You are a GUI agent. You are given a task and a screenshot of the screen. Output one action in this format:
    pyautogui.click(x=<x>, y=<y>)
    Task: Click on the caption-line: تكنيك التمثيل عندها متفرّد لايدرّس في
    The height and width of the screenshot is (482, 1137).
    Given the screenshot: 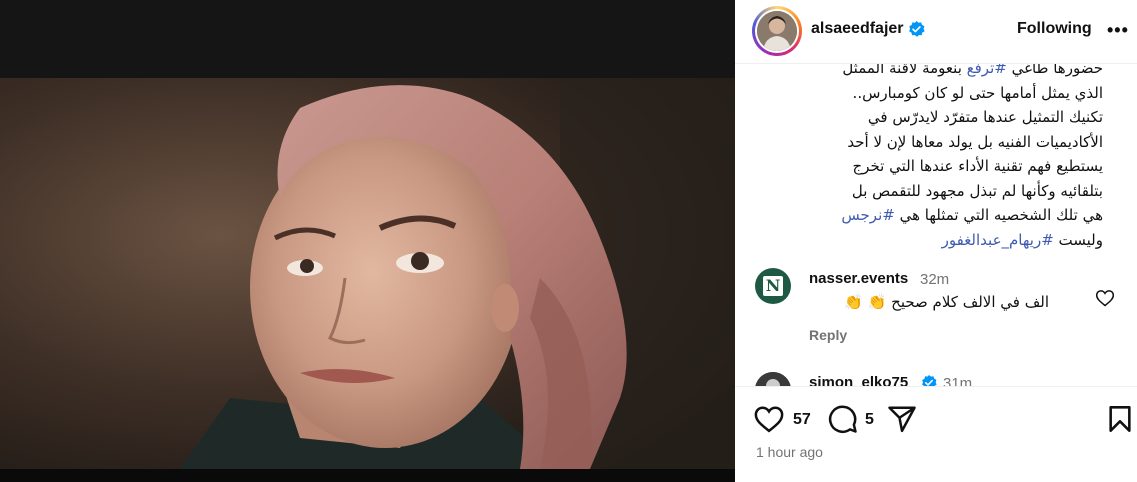 What is the action you would take?
    pyautogui.click(x=933, y=117)
    